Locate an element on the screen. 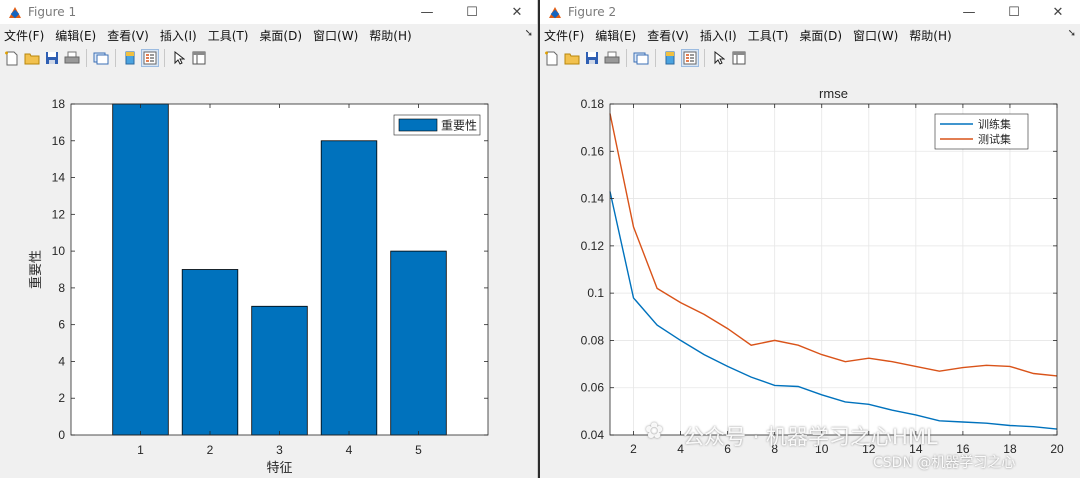 This screenshot has height=478, width=1080. x-axis-label: 特征 is located at coordinates (279, 468).